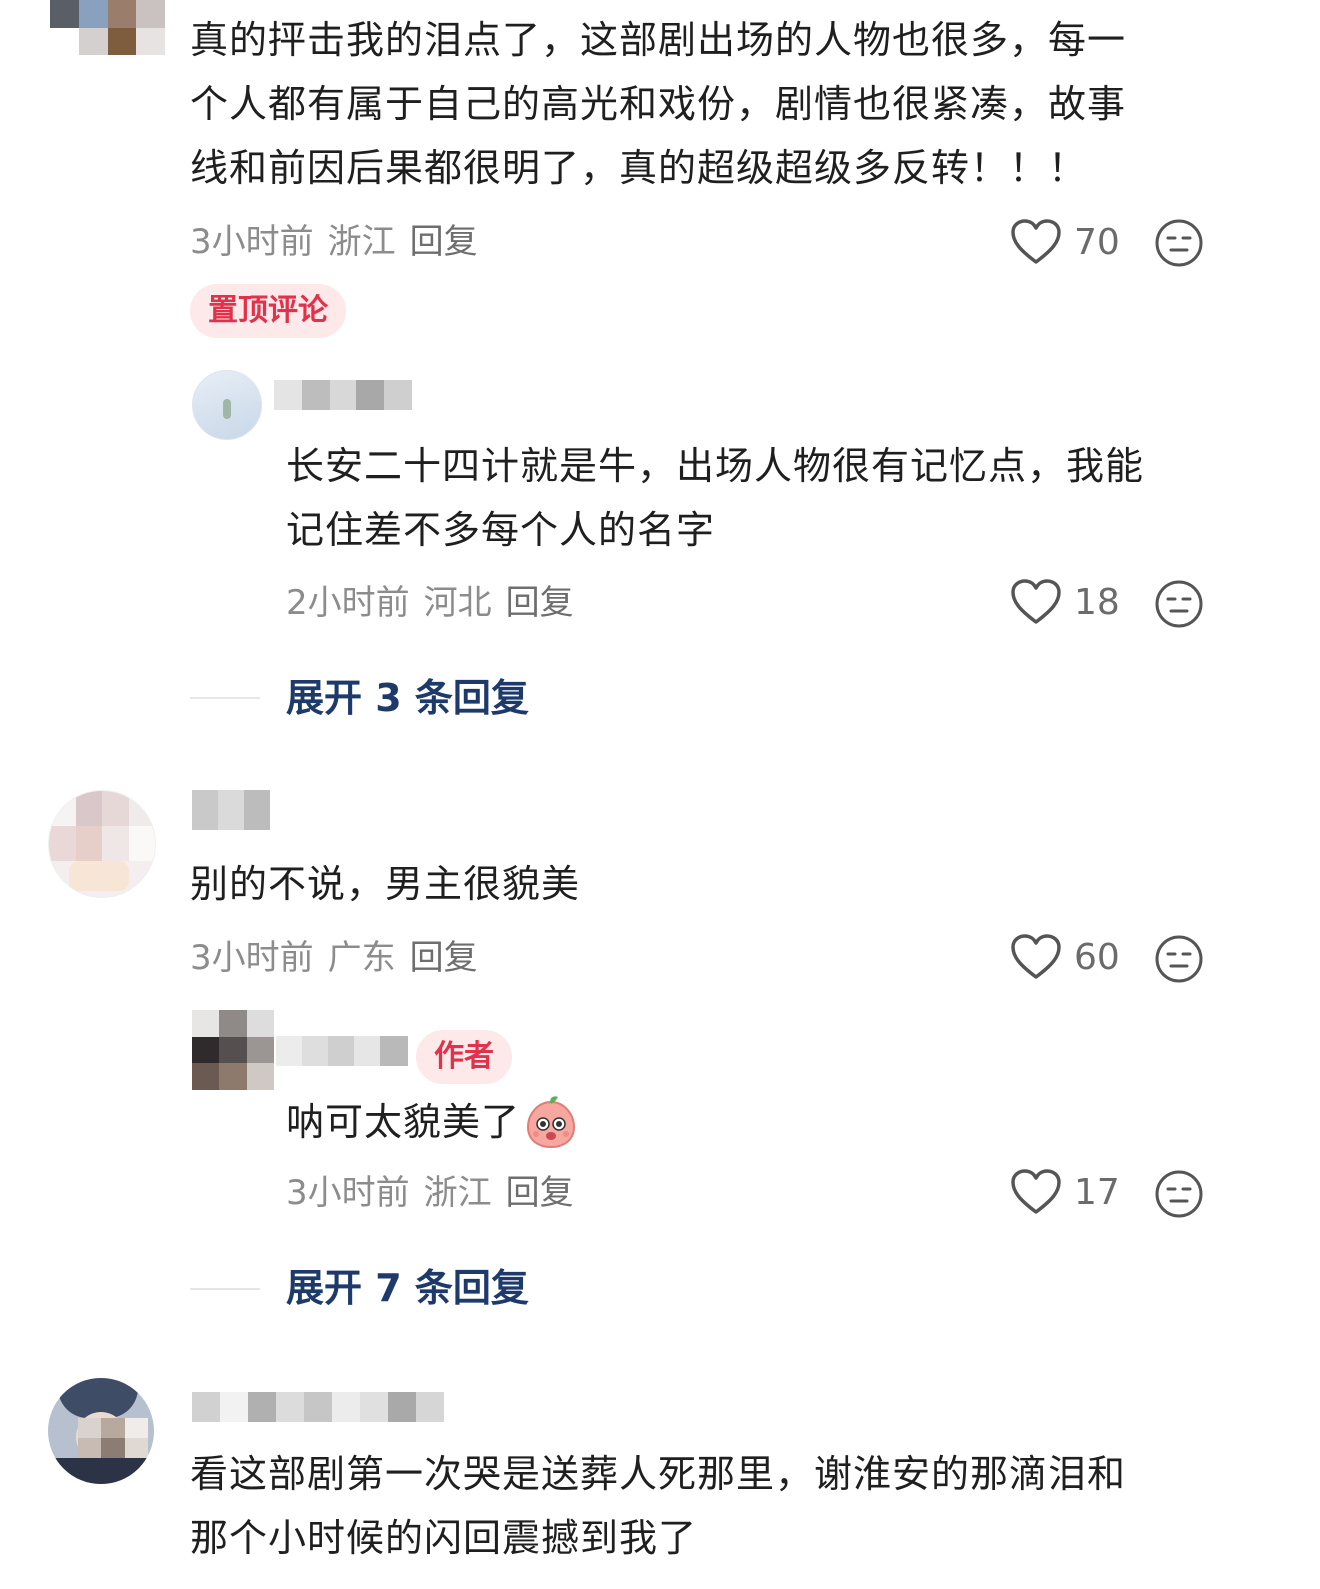  Describe the element at coordinates (1097, 1192) in the screenshot. I see `like-count: 17` at that location.